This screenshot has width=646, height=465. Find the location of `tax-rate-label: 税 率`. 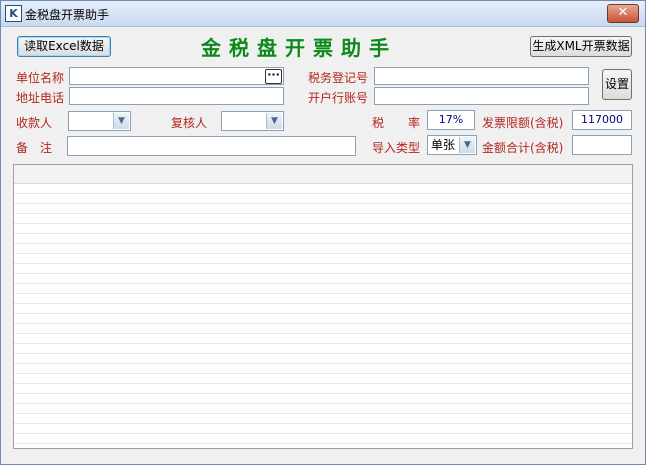

tax-rate-label: 税 率 is located at coordinates (396, 123).